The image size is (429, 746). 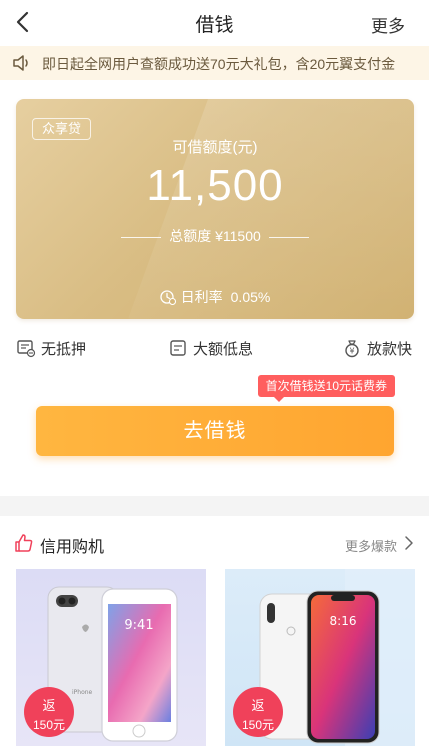 What do you see at coordinates (26, 349) in the screenshot?
I see `document-icon` at bounding box center [26, 349].